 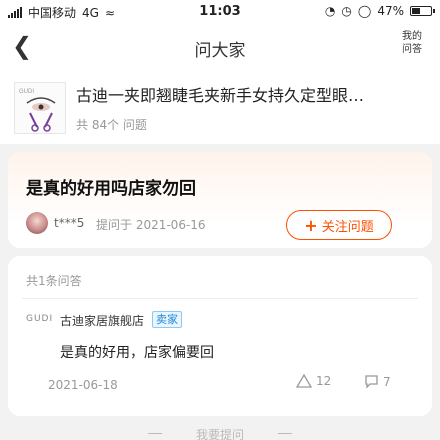 What do you see at coordinates (26, 92) in the screenshot?
I see `product-logo-text: GUDI` at bounding box center [26, 92].